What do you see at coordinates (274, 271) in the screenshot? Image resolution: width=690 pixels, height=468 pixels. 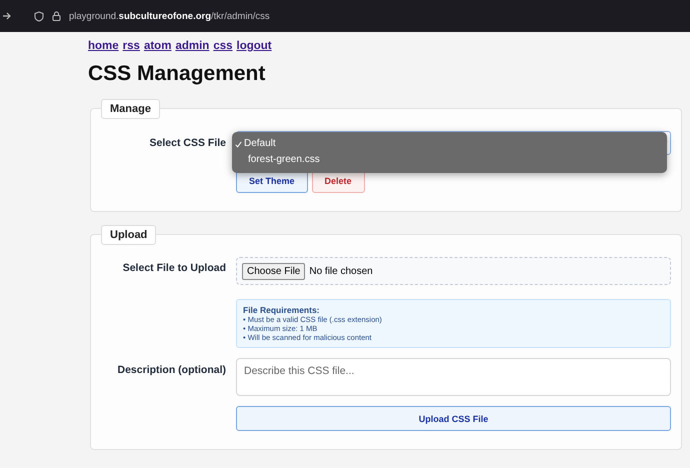 I see `choose-file-button: Choose File` at bounding box center [274, 271].